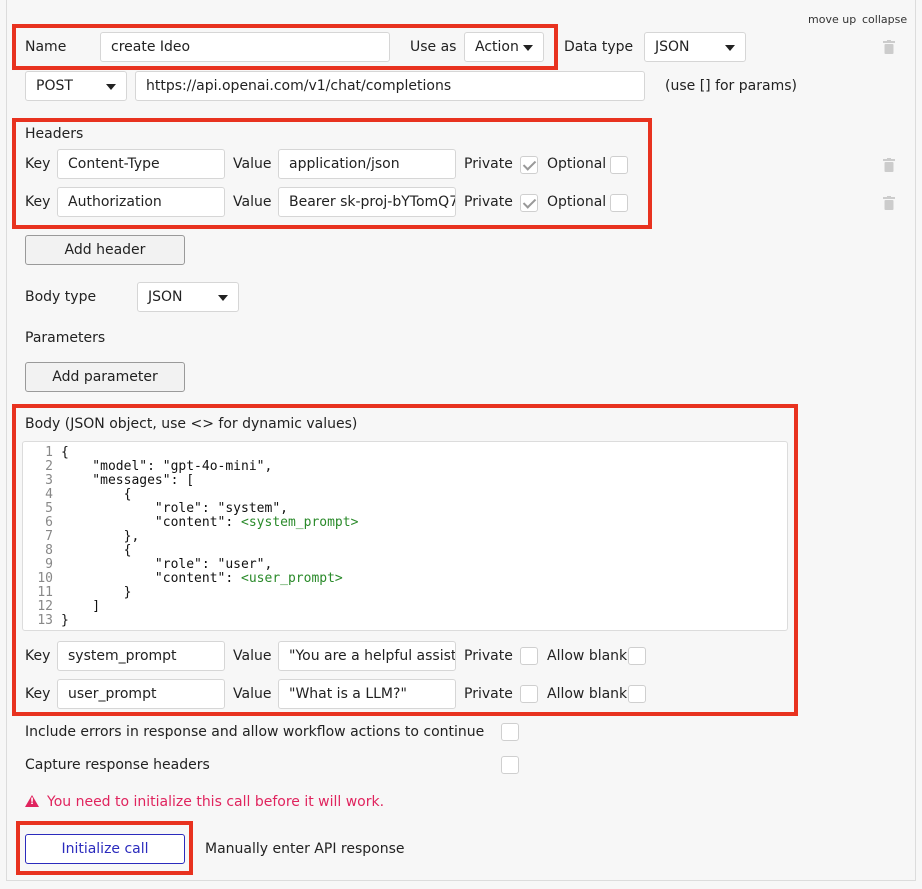 This screenshot has width=922, height=889. Describe the element at coordinates (304, 849) in the screenshot. I see `manual-response-link: Manually enter API response` at that location.